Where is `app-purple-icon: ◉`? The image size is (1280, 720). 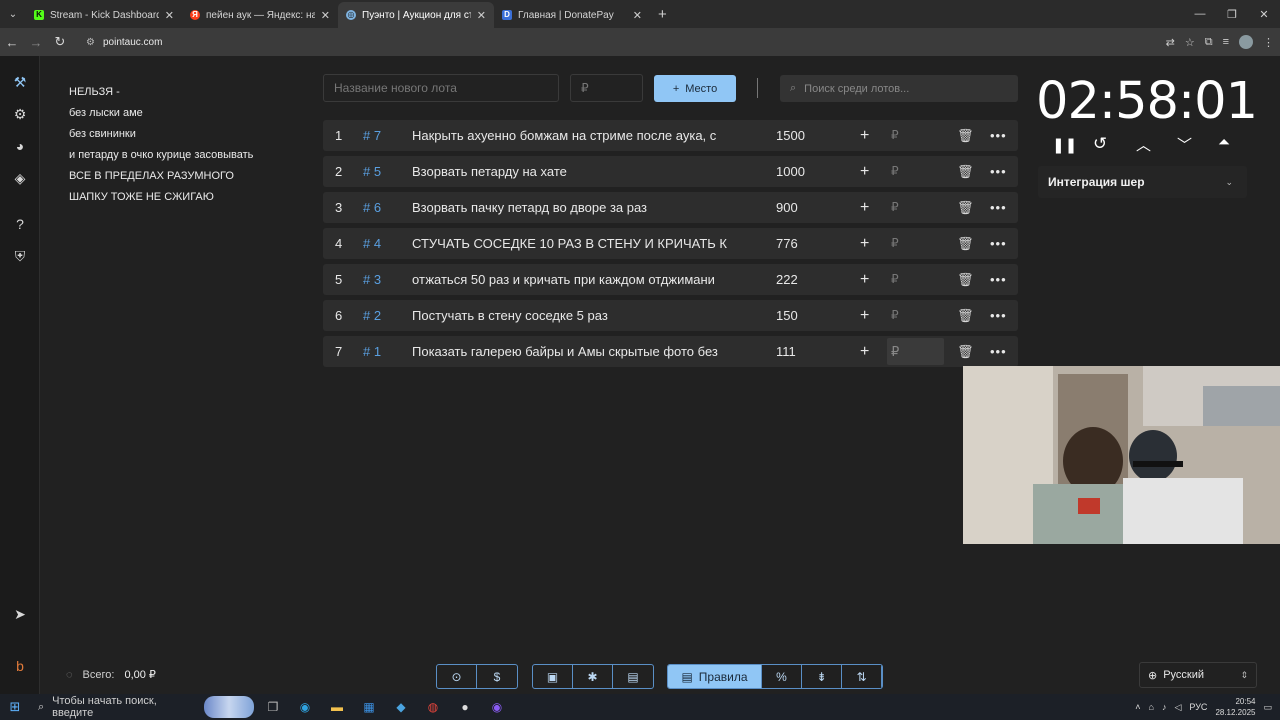 app-purple-icon: ◉ is located at coordinates (497, 707).